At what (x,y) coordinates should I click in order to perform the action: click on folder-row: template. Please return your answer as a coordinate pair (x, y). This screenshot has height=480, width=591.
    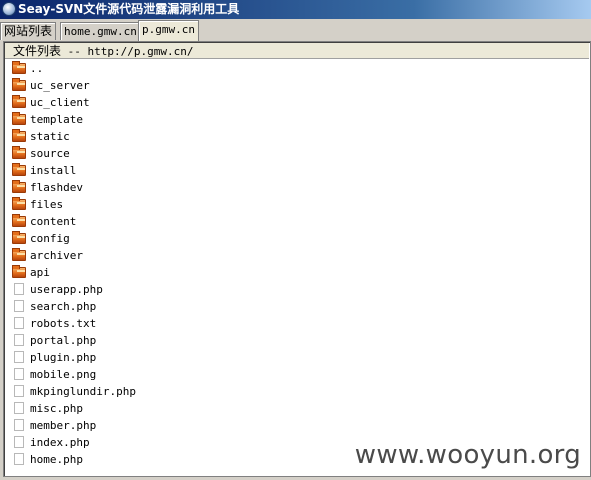
    Looking at the image, I should click on (301, 119).